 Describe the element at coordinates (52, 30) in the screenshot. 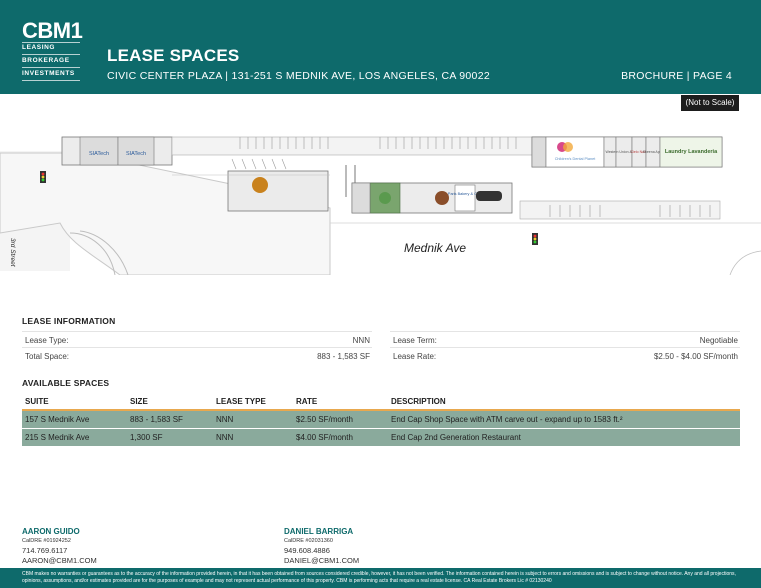

I see `logo-wordmark: CBM1` at that location.